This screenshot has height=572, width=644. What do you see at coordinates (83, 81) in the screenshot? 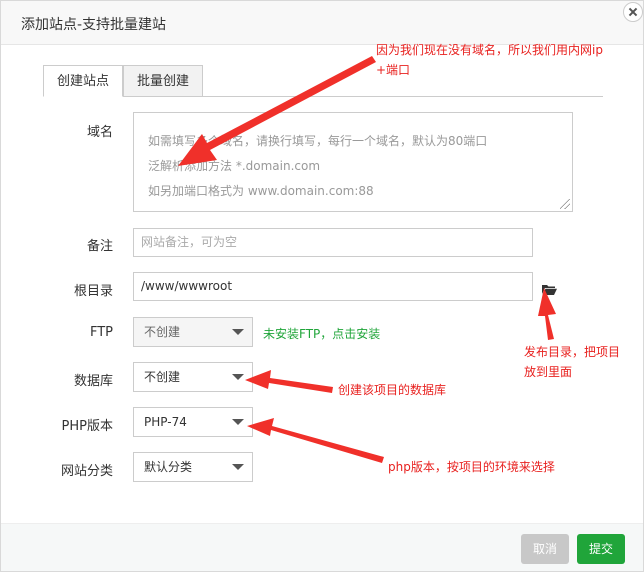
I see `tab-create-site: 创建站点` at bounding box center [83, 81].